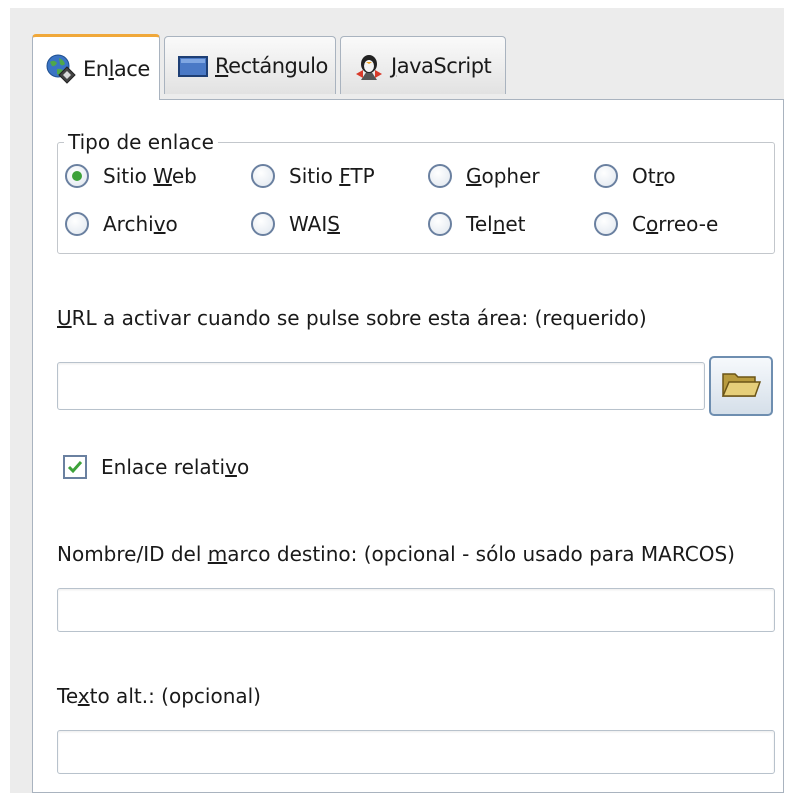 This screenshot has height=801, width=794. I want to click on alt-text-input, so click(416, 752).